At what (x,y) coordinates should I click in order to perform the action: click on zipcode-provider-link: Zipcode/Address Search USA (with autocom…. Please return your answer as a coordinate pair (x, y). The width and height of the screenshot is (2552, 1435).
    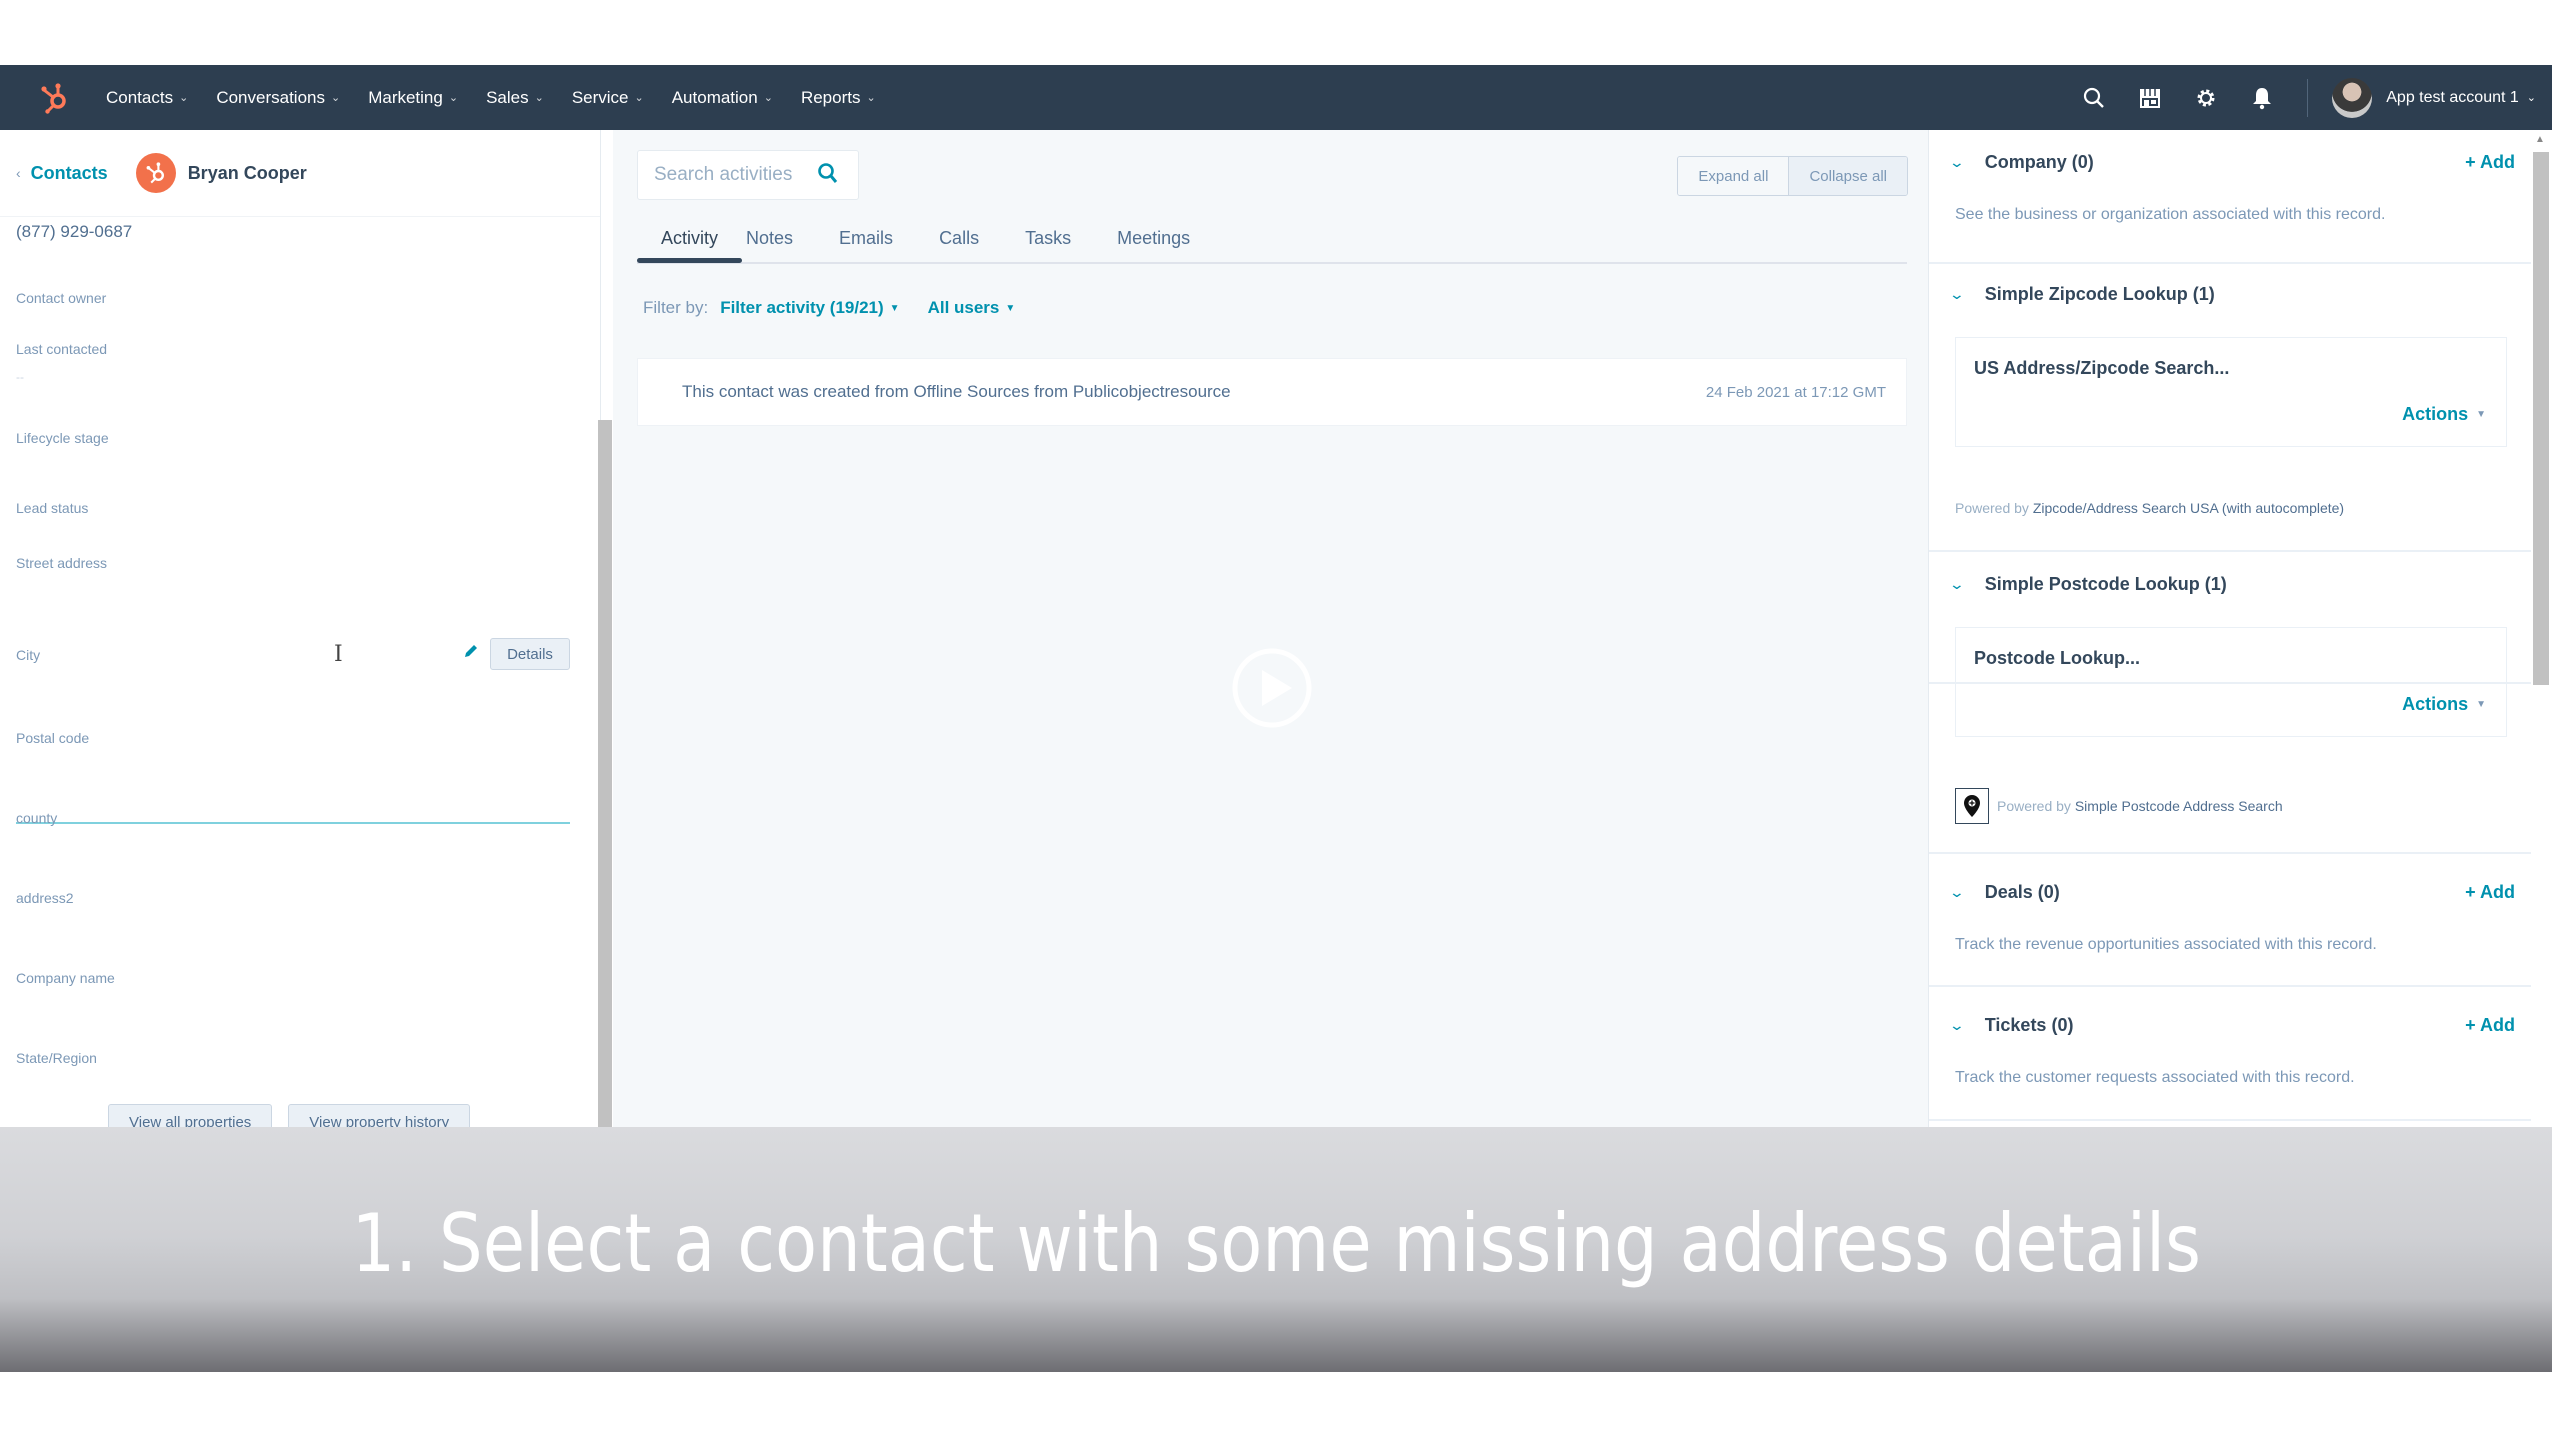
    Looking at the image, I should click on (2188, 508).